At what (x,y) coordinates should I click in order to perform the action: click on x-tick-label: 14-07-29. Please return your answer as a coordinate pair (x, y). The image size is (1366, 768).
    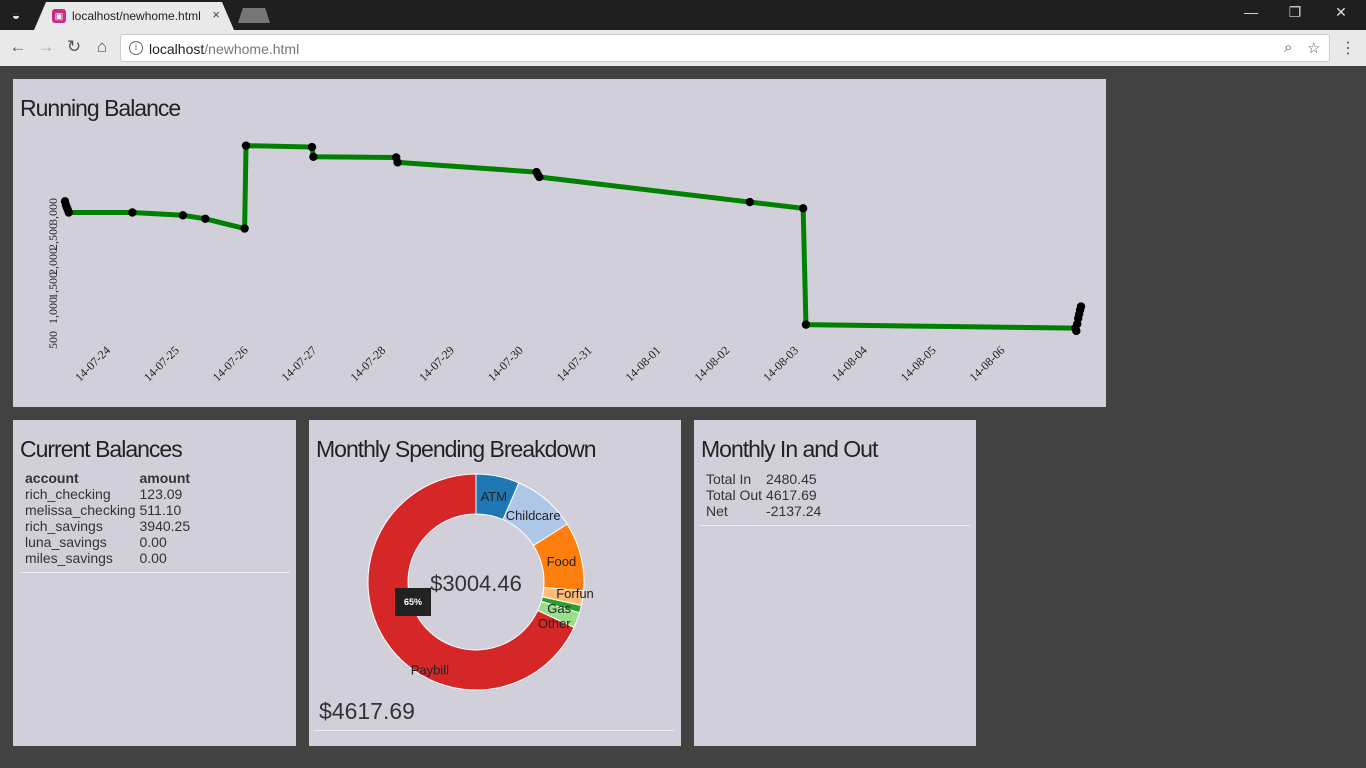
    Looking at the image, I should click on (436, 363).